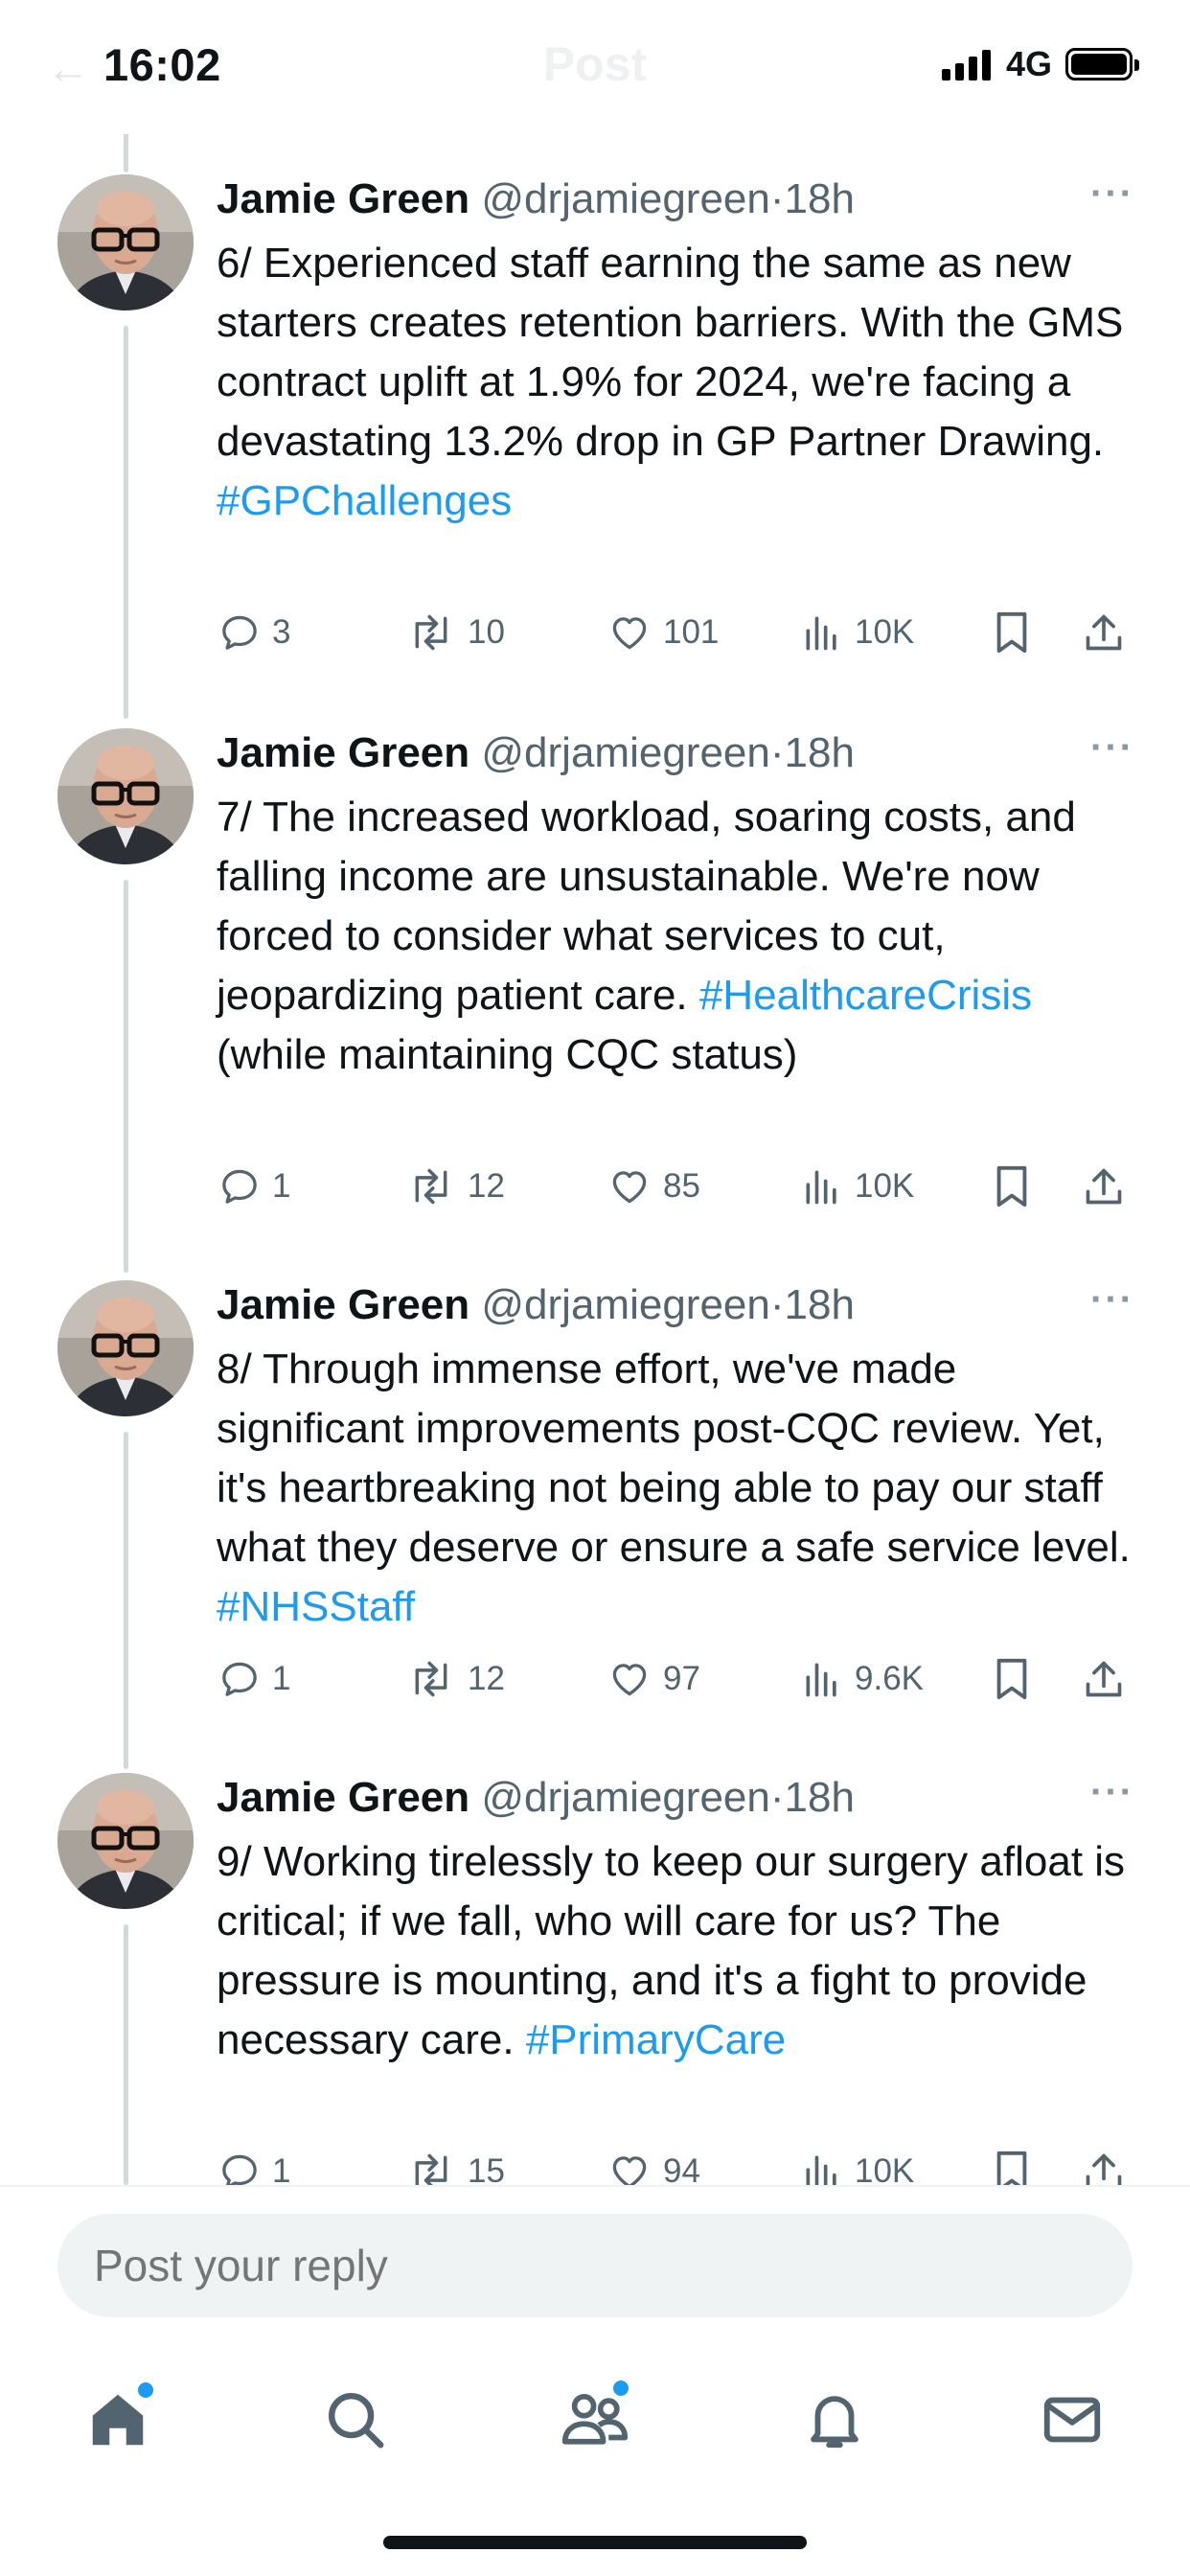 The width and height of the screenshot is (1190, 2576). I want to click on status-bar: ← Post 16:02 4G, so click(595, 67).